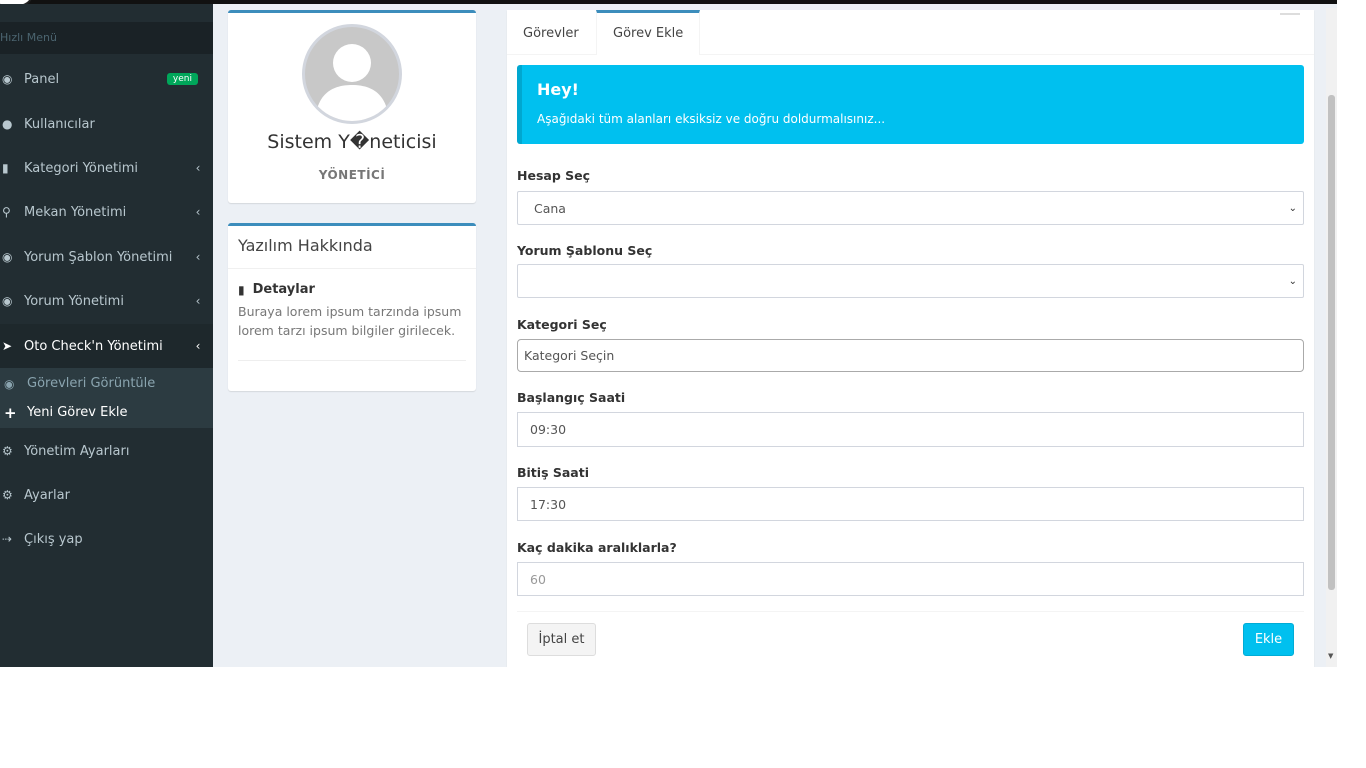 The width and height of the screenshot is (1366, 768). Describe the element at coordinates (1268, 639) in the screenshot. I see `add-button: Ekle` at that location.